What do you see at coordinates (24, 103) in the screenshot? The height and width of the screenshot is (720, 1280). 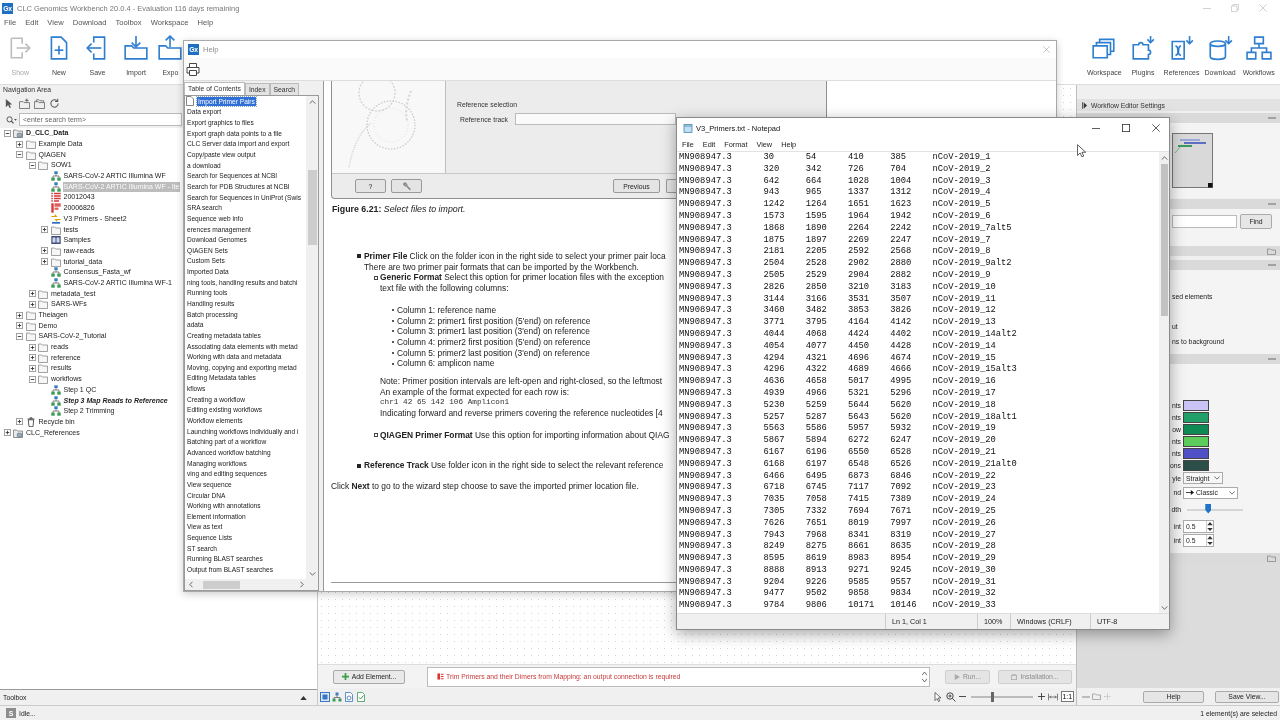 I see `new-folder-icon` at bounding box center [24, 103].